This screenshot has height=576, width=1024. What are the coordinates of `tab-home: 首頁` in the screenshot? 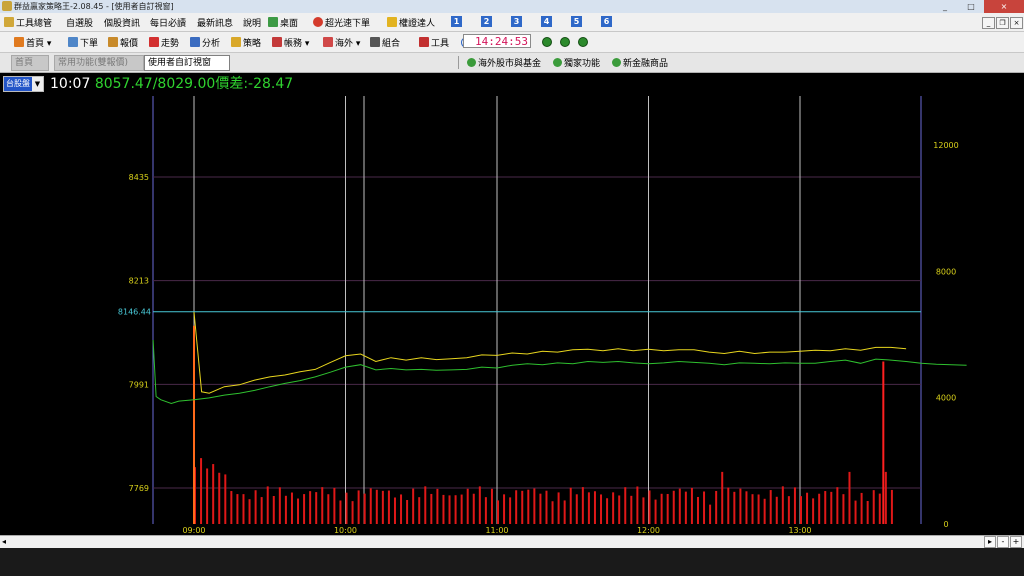 It's located at (30, 63).